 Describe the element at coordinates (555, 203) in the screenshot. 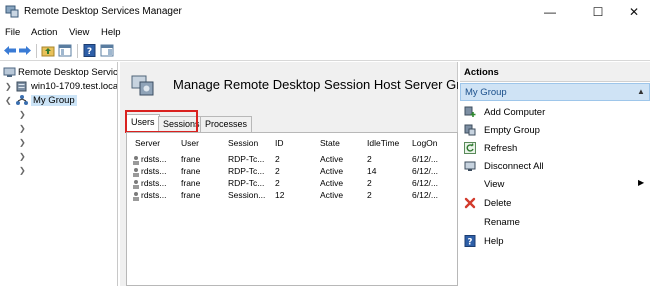

I see `action-delete: Delete` at that location.